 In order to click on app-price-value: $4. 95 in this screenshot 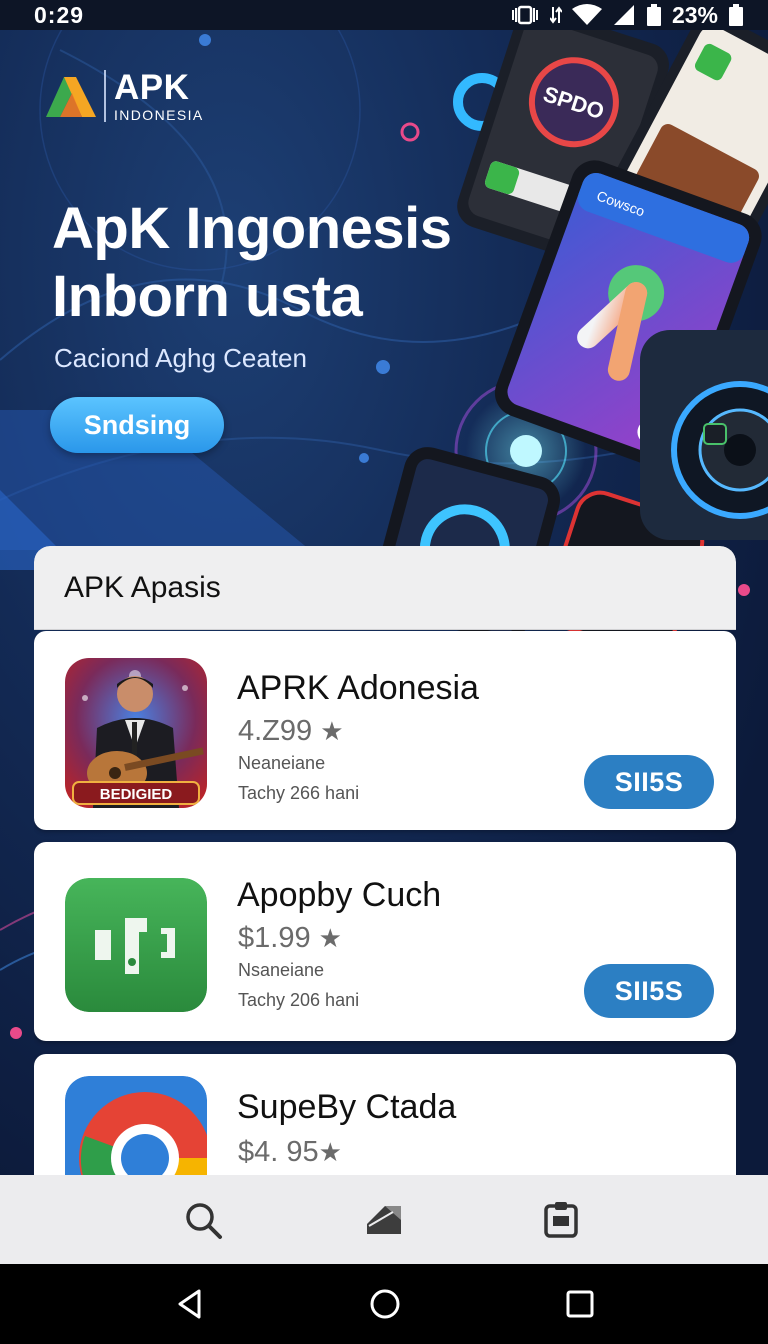, I will do `click(278, 1152)`.